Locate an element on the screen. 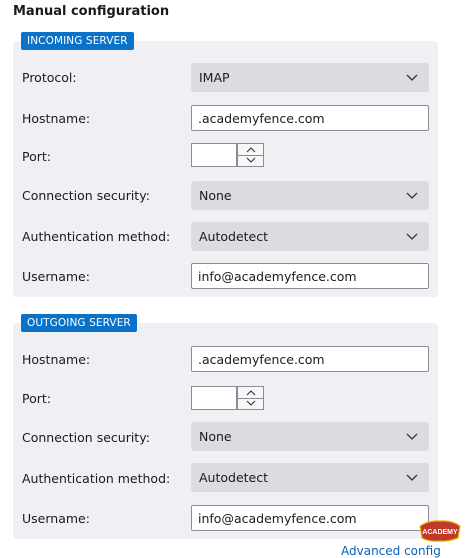  incoming-server-badge: INCOMING SERVER is located at coordinates (77, 41).